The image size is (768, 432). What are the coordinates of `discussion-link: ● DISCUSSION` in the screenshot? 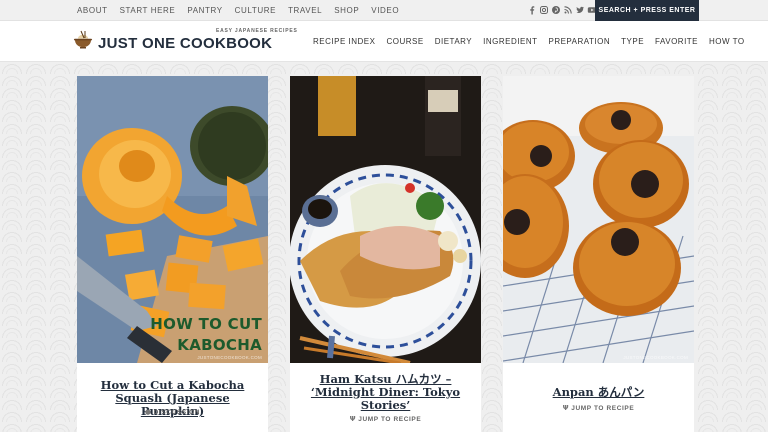 It's located at (172, 412).